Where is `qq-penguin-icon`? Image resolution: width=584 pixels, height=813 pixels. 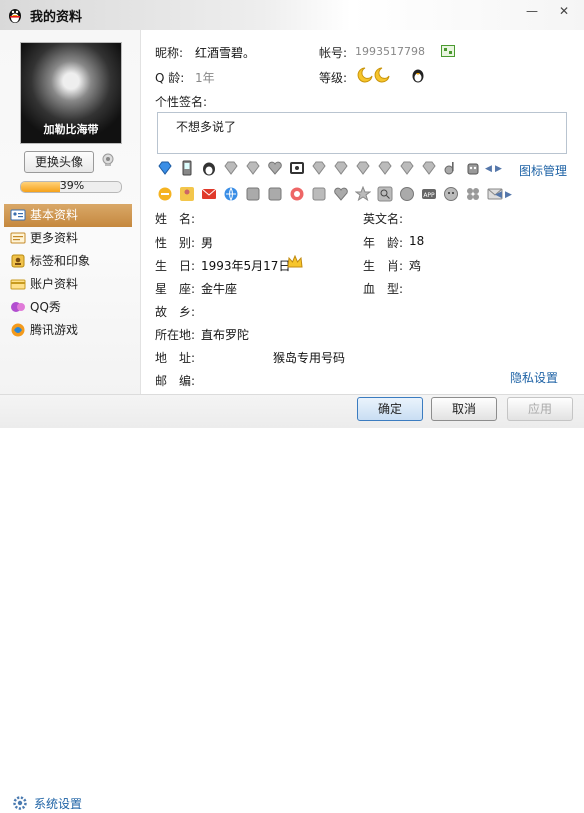
qq-penguin-icon is located at coordinates (15, 16).